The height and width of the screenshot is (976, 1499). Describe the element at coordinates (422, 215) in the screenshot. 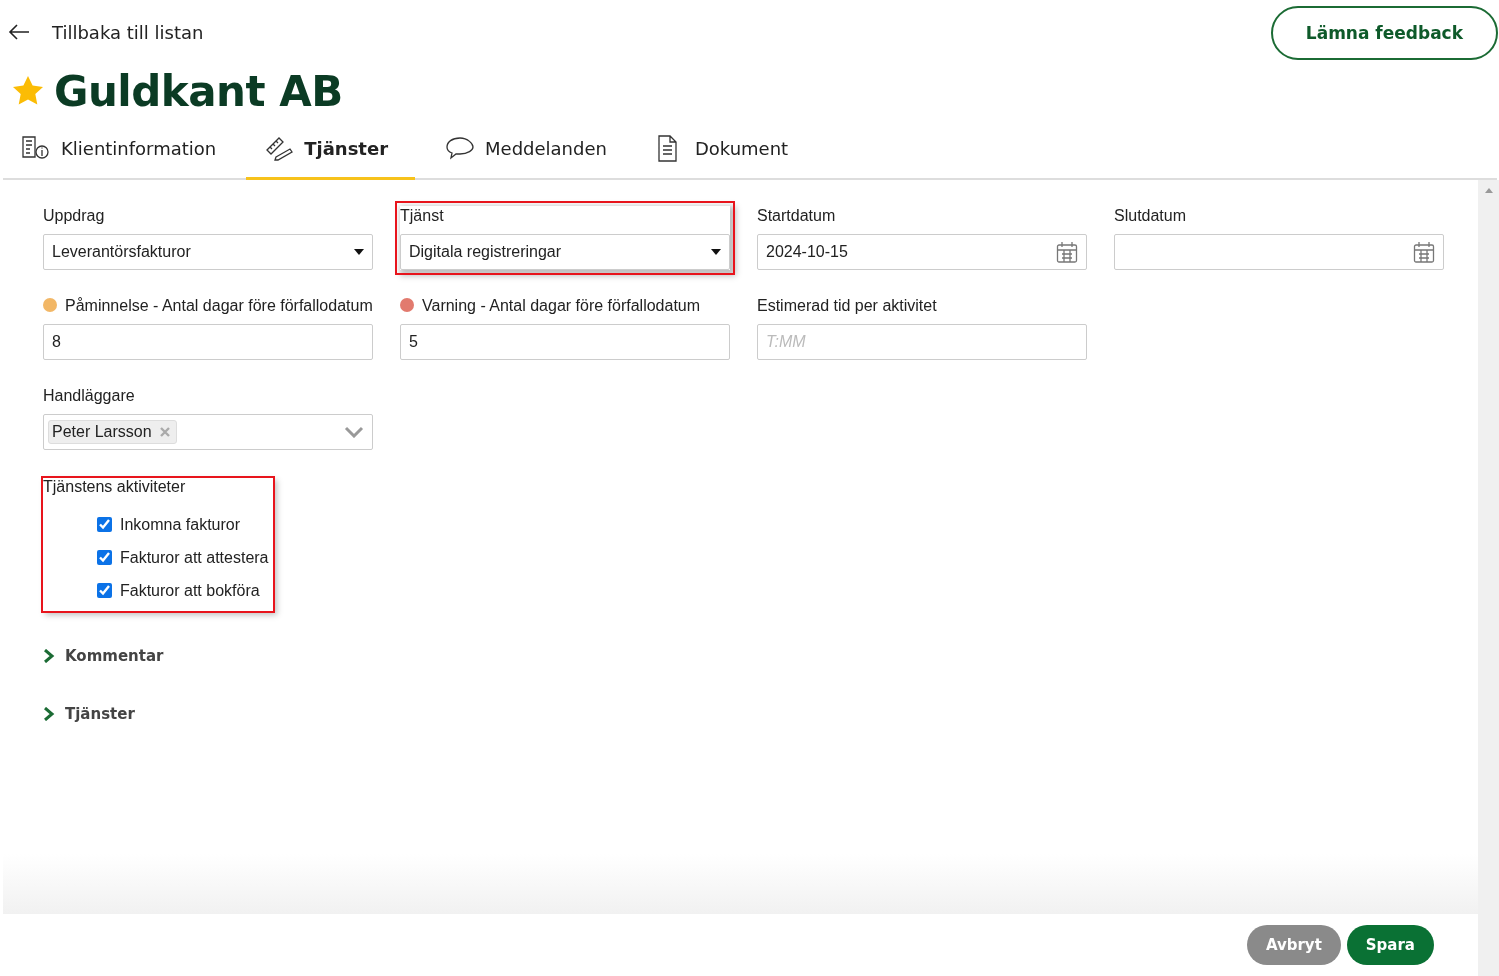

I see `field-label: Tjänst` at that location.